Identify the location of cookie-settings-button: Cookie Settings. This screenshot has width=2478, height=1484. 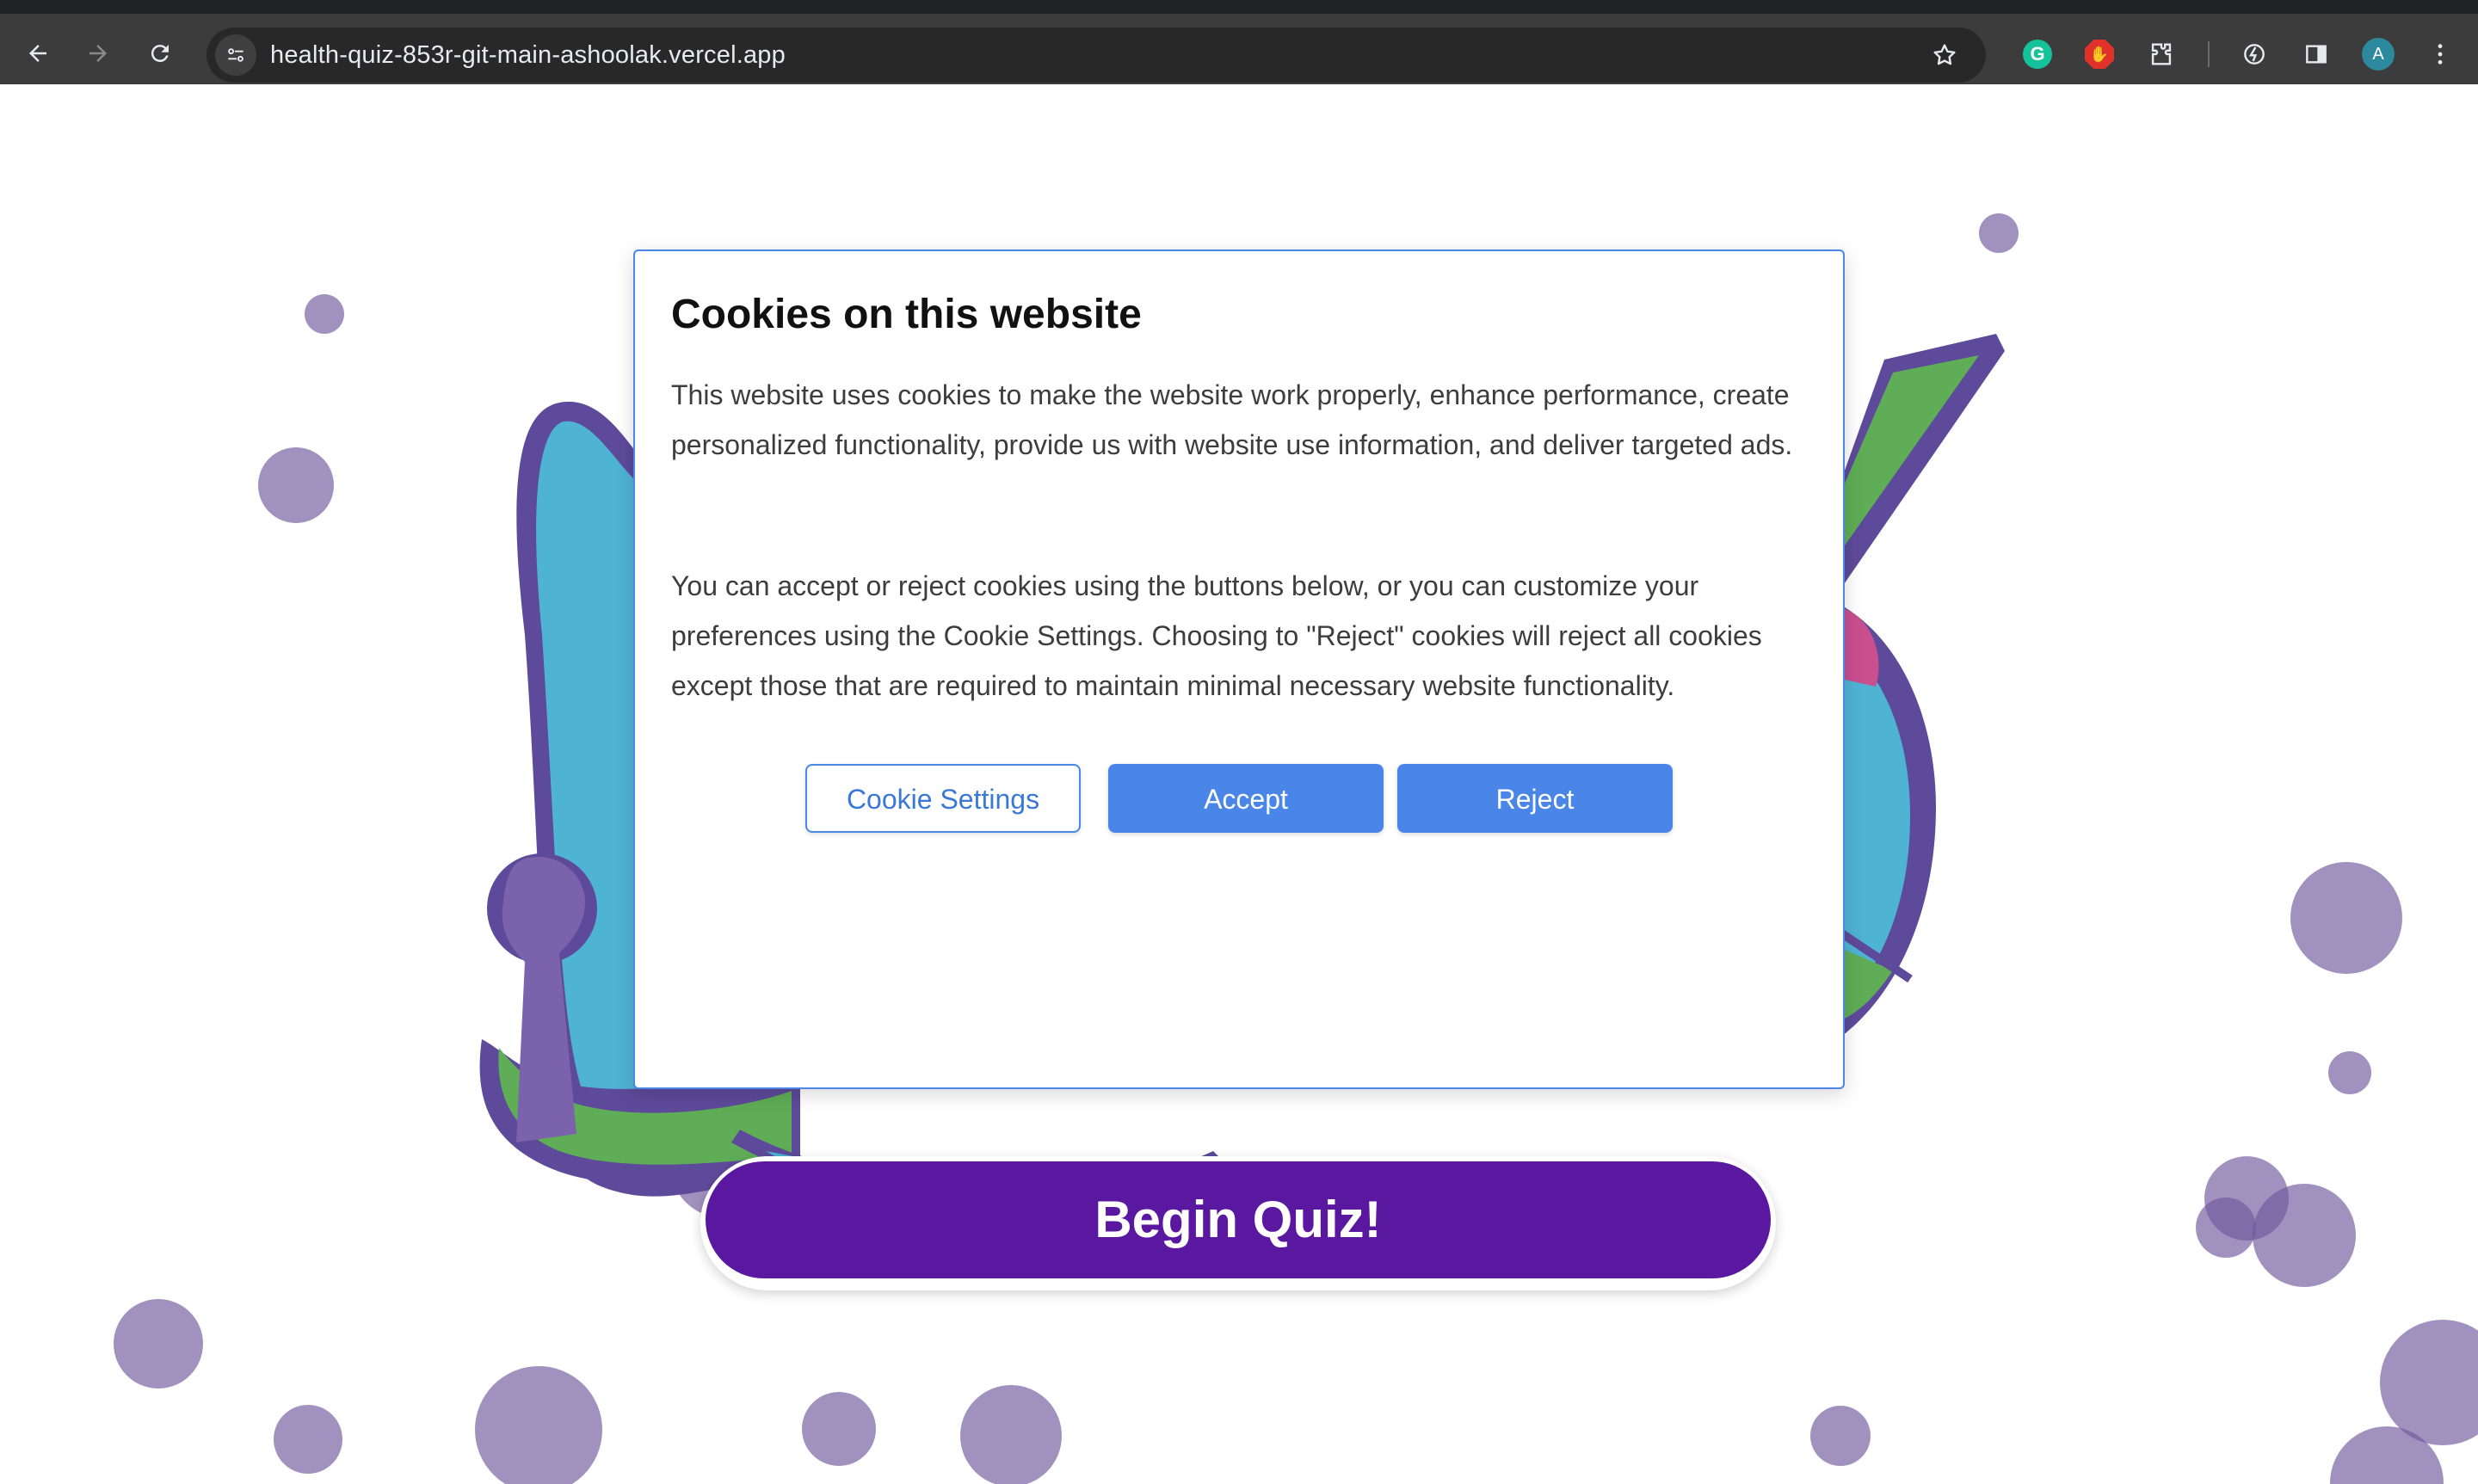
(943, 798).